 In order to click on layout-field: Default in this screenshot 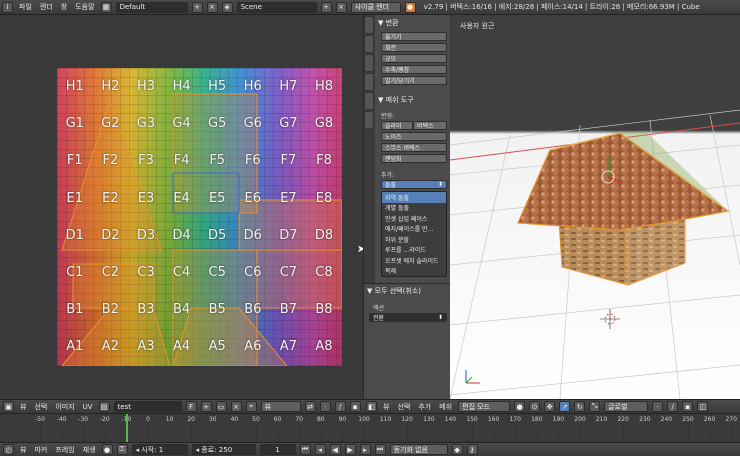, I will do `click(151, 7)`.